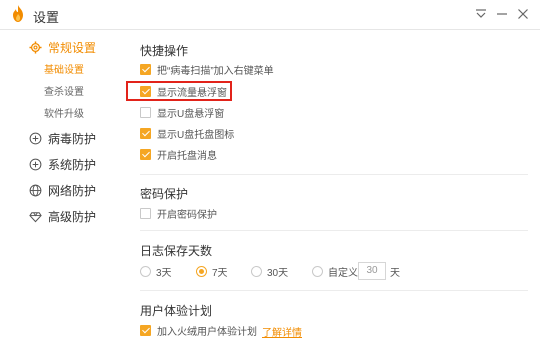 The height and width of the screenshot is (360, 540). I want to click on menu-icon, so click(481, 13).